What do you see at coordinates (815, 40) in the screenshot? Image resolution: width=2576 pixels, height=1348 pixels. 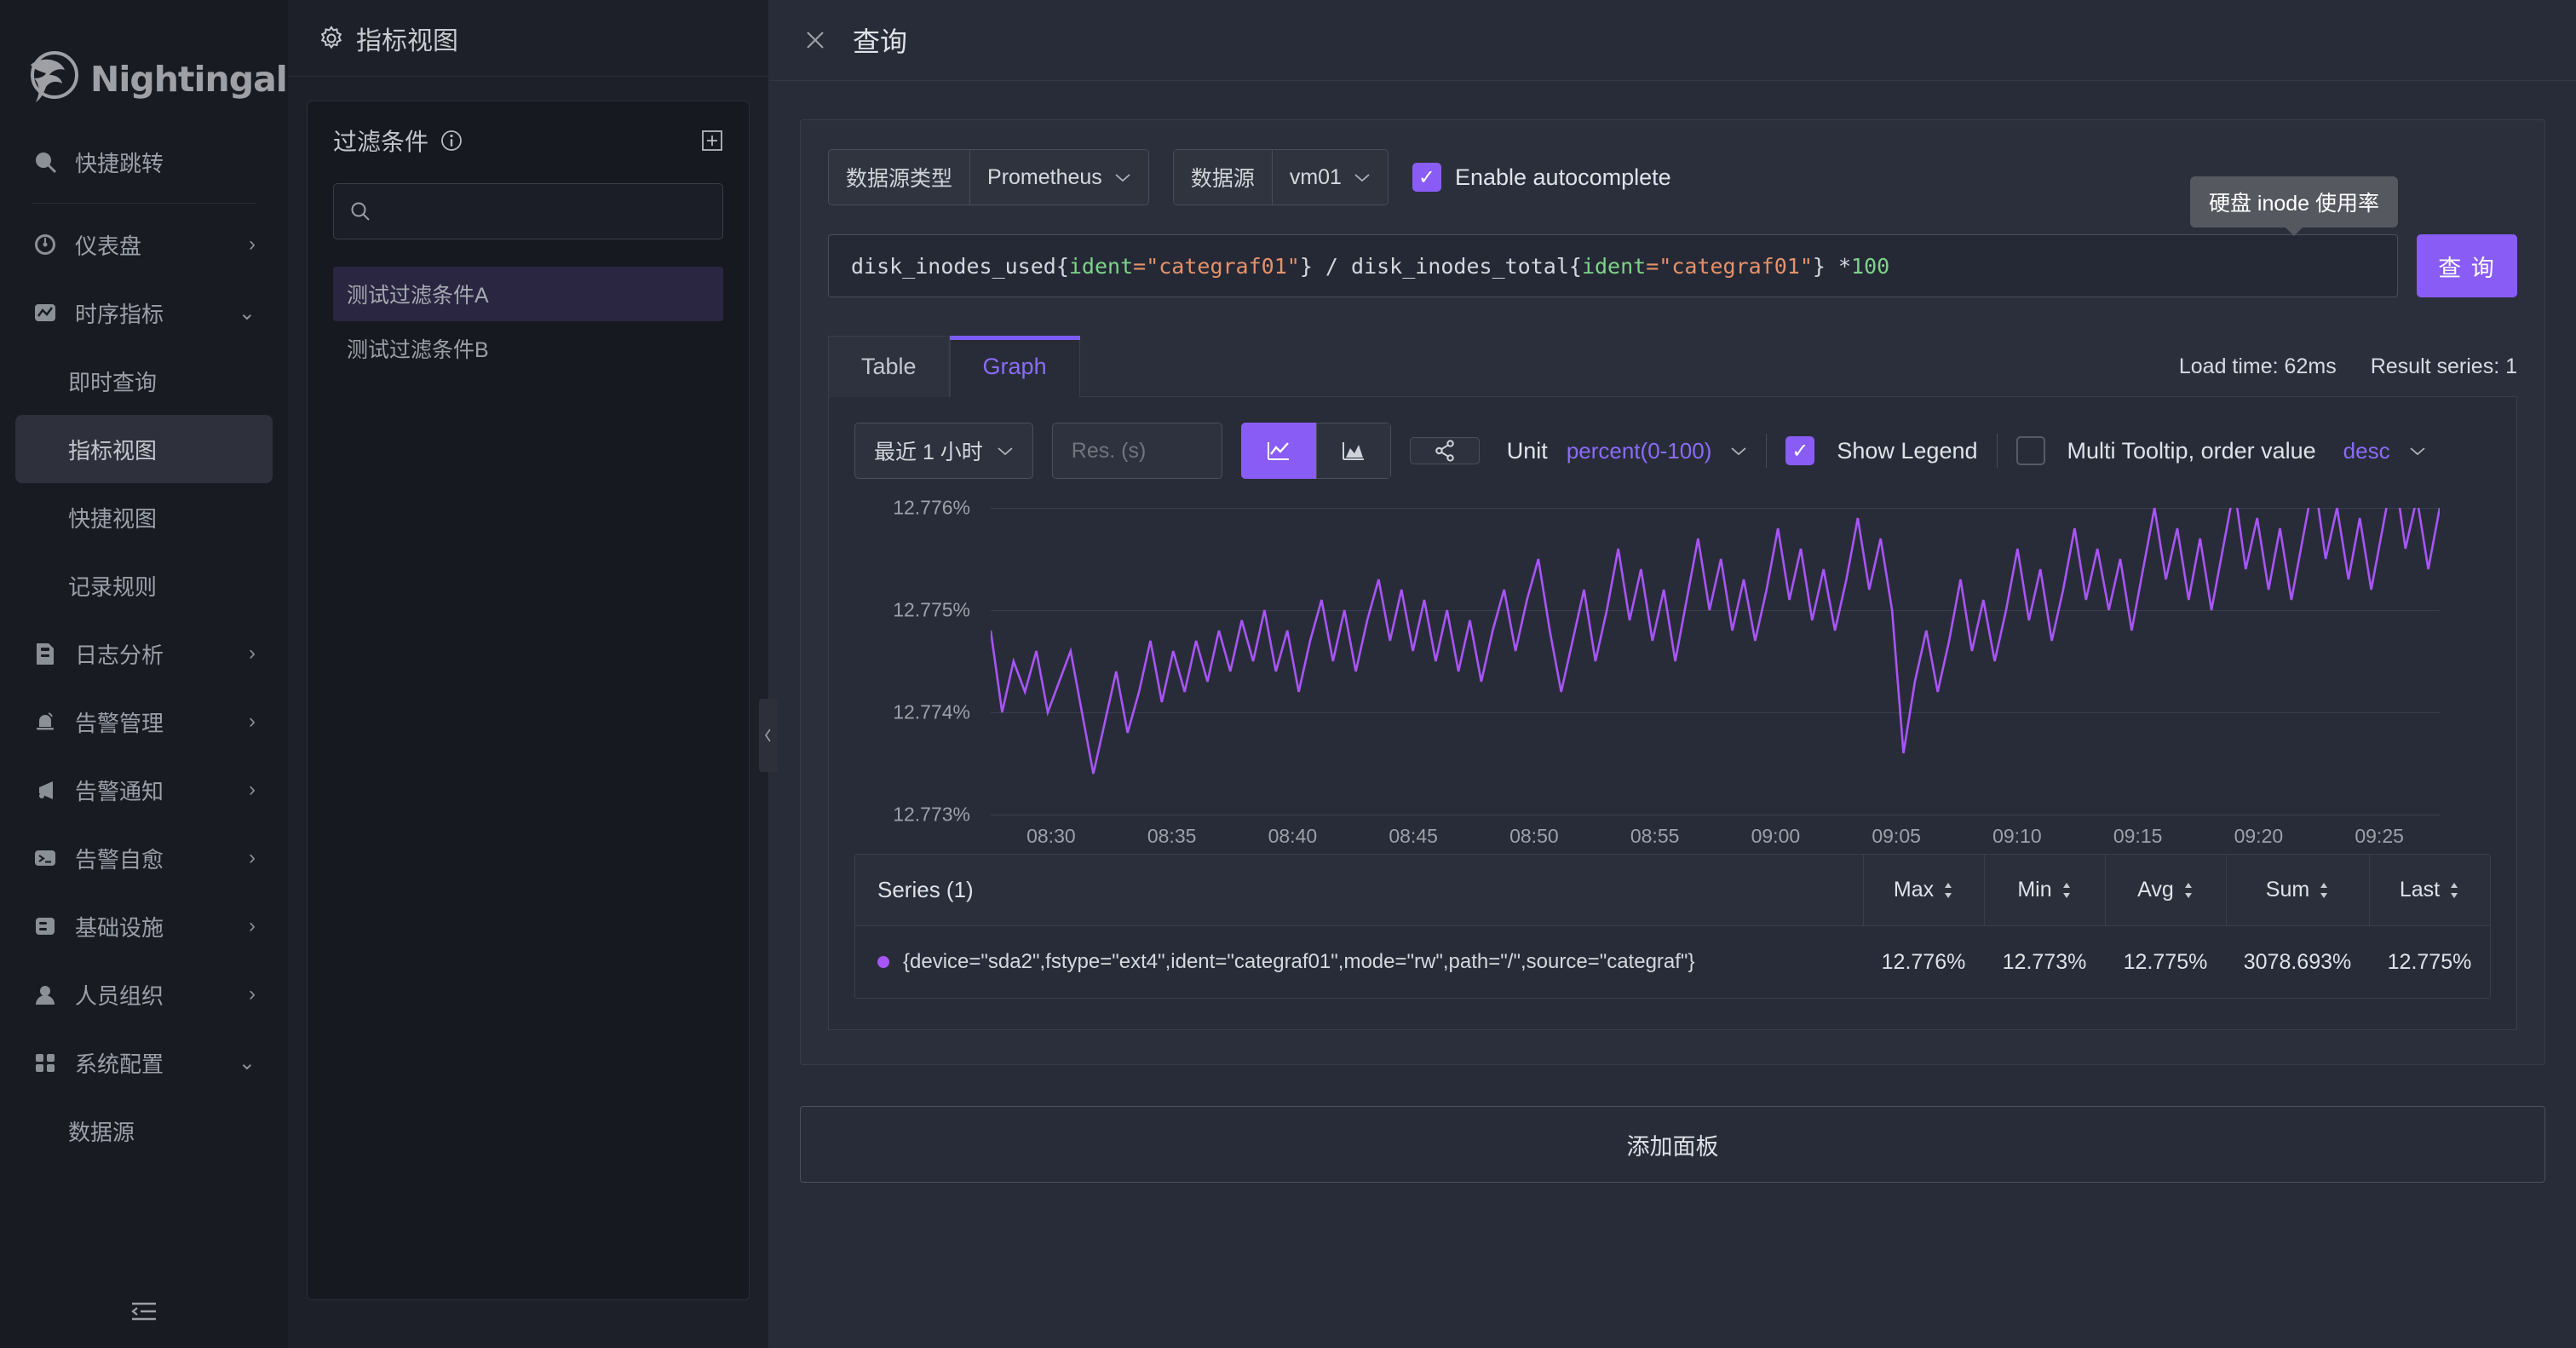 I see `close-icon` at bounding box center [815, 40].